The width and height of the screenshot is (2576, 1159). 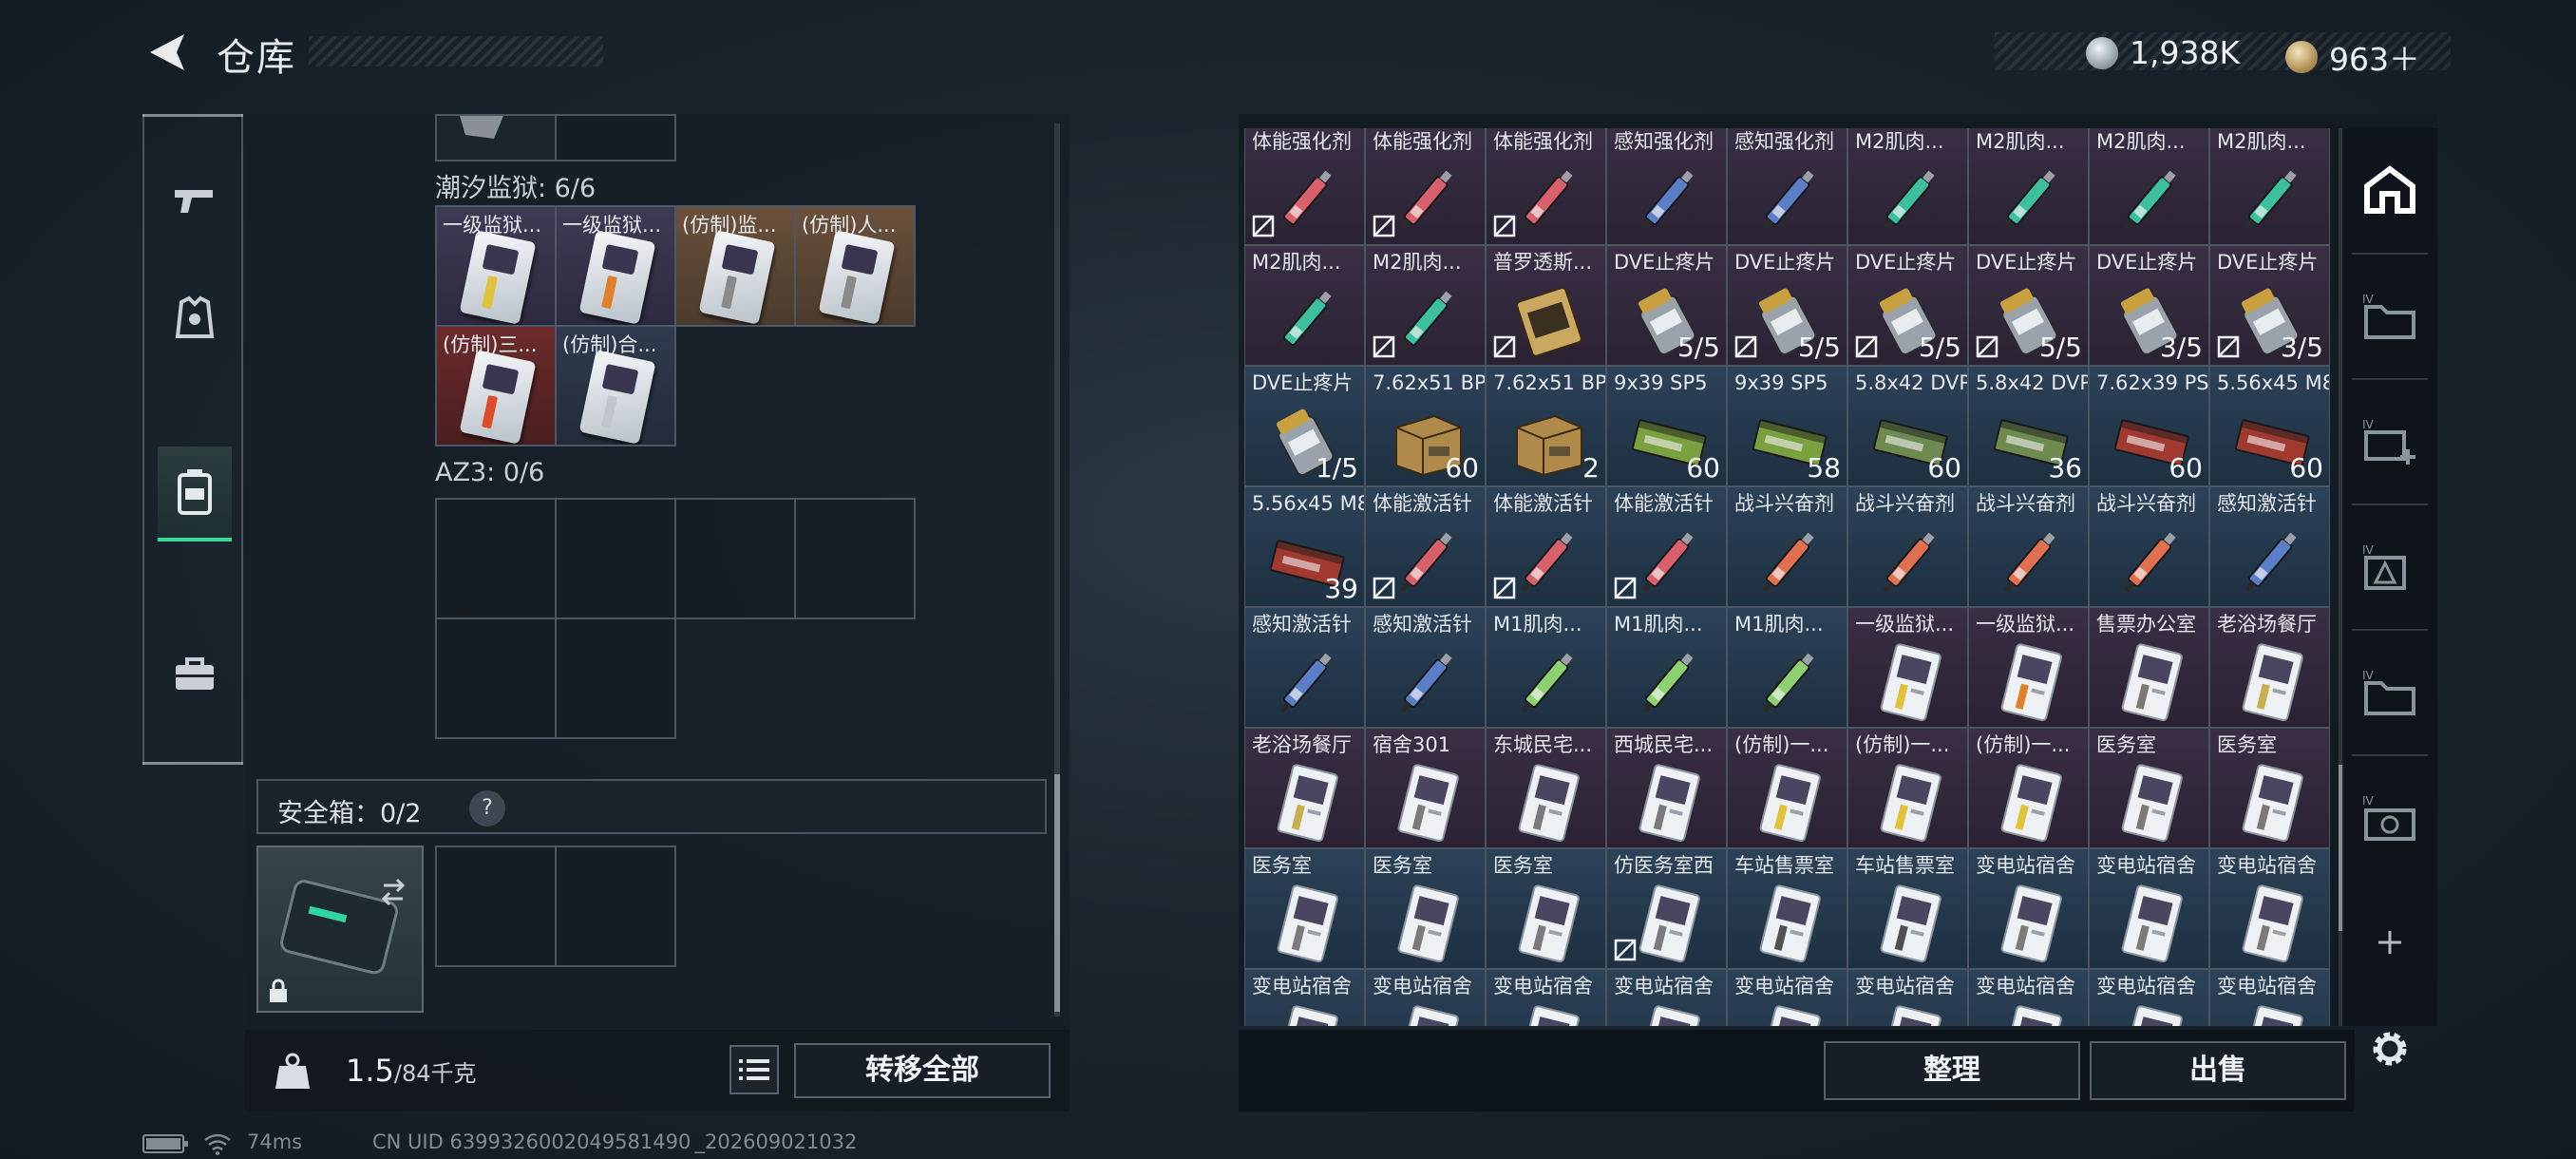 I want to click on storage-item: DVE止疼片 1/5, so click(x=1304, y=426).